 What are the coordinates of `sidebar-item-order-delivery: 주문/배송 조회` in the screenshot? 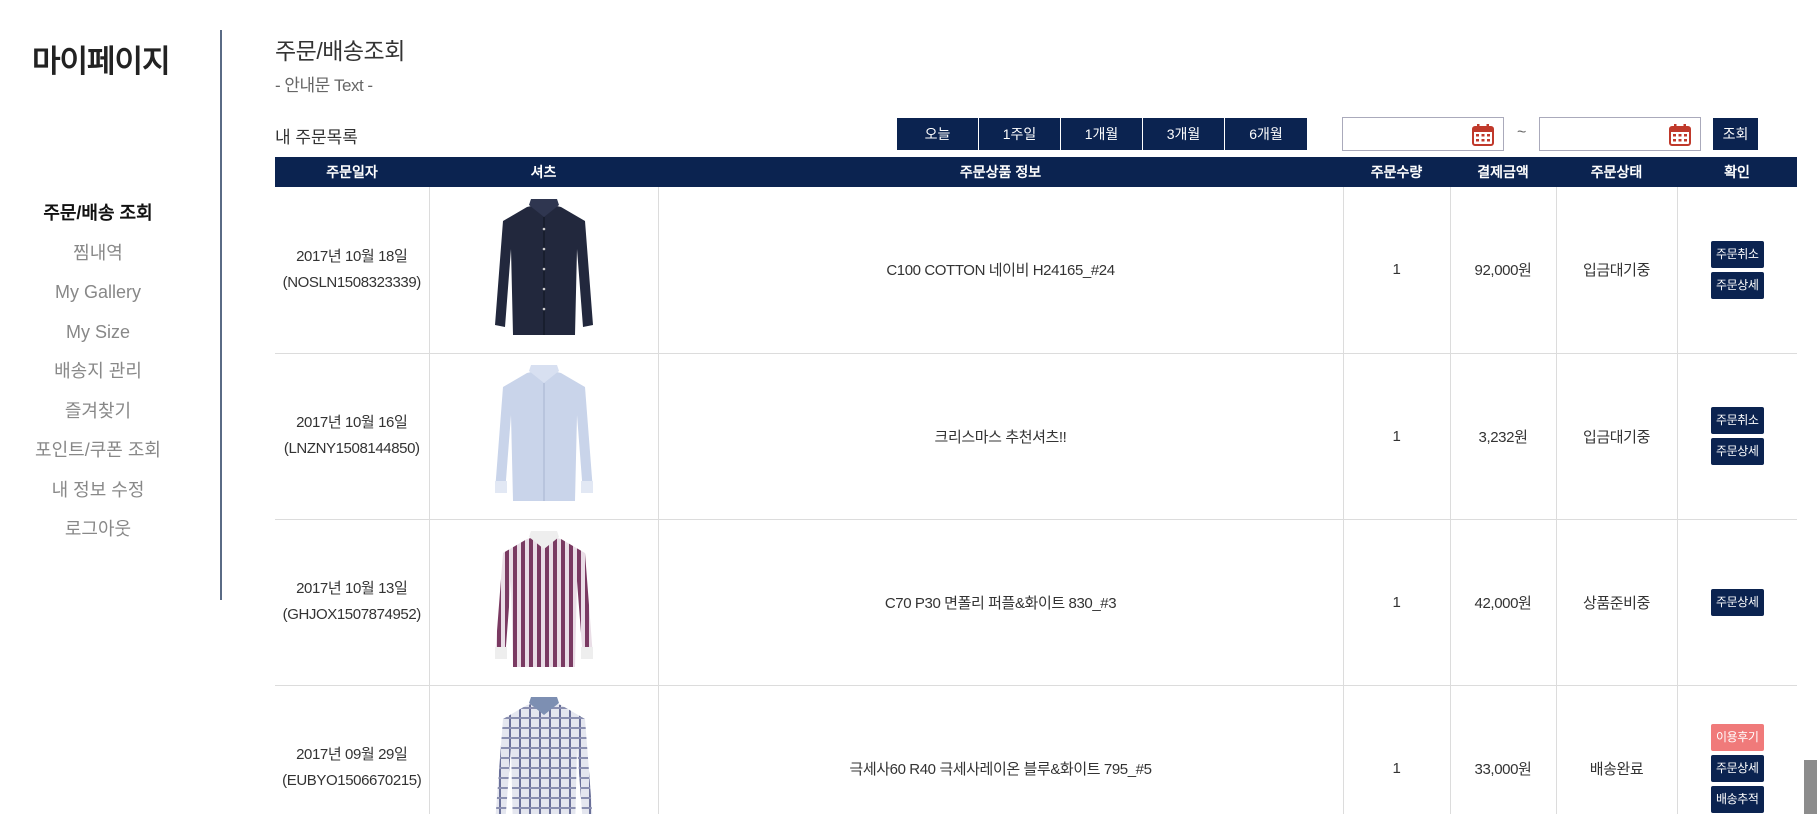 It's located at (98, 214).